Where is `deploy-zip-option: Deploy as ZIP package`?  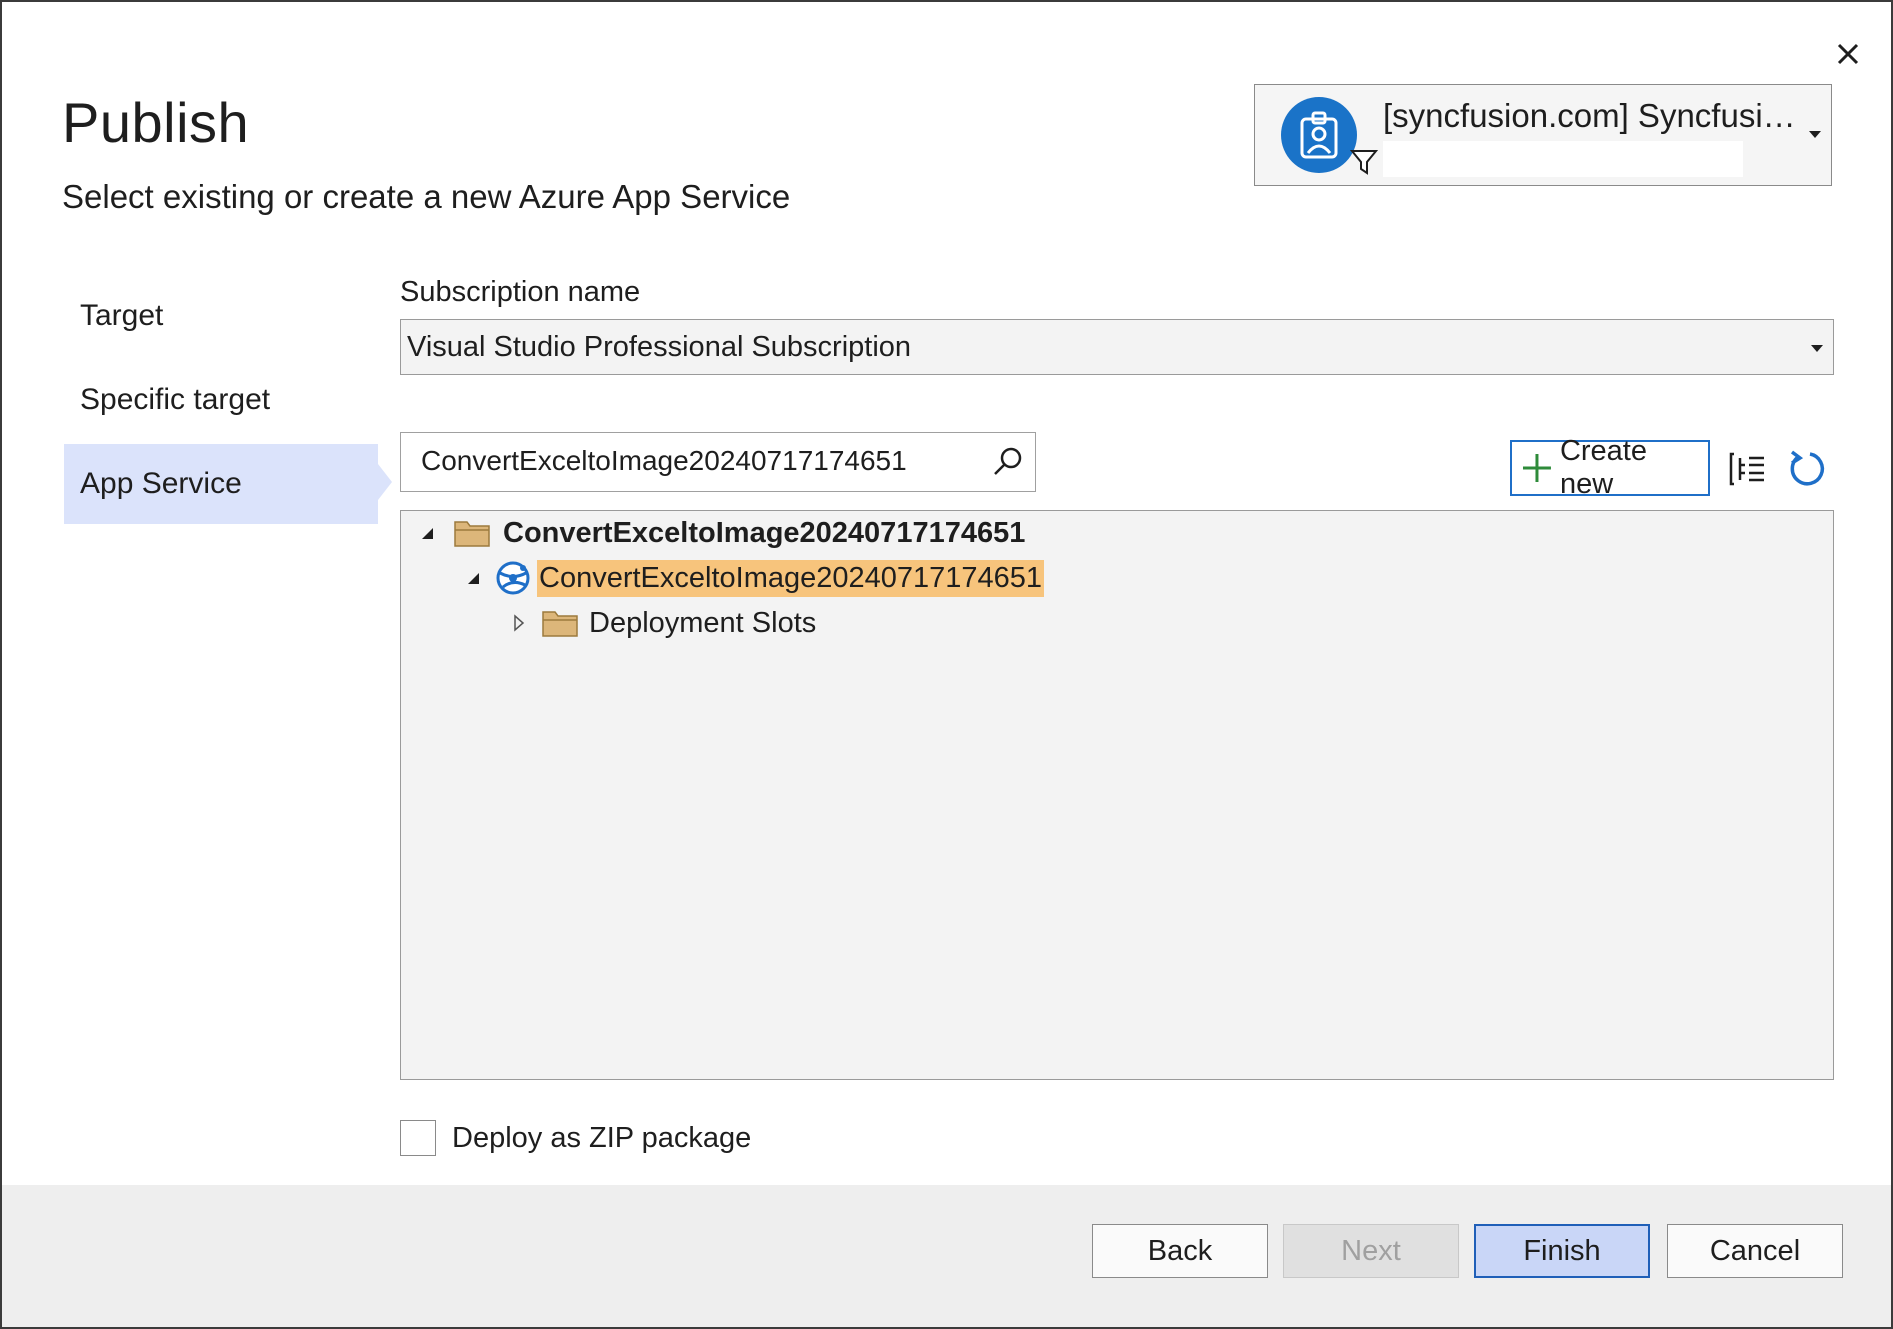 deploy-zip-option: Deploy as ZIP package is located at coordinates (575, 1138).